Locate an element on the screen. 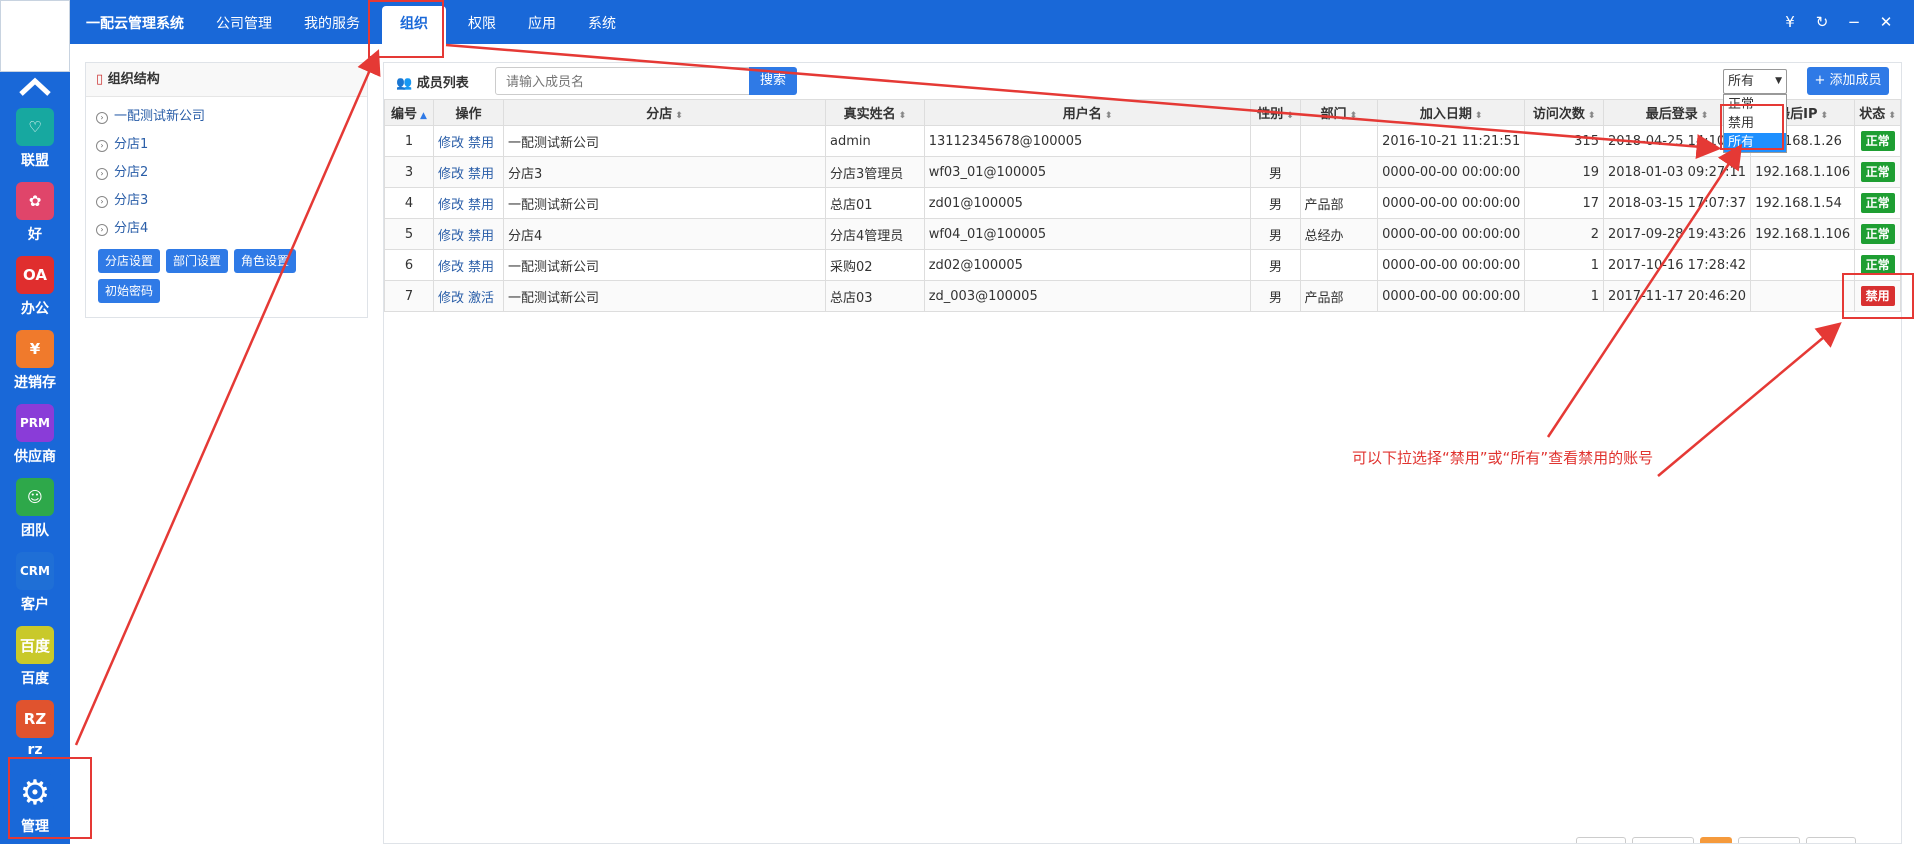 This screenshot has height=844, width=1914. tab-my-services: 我的服务 is located at coordinates (332, 22).